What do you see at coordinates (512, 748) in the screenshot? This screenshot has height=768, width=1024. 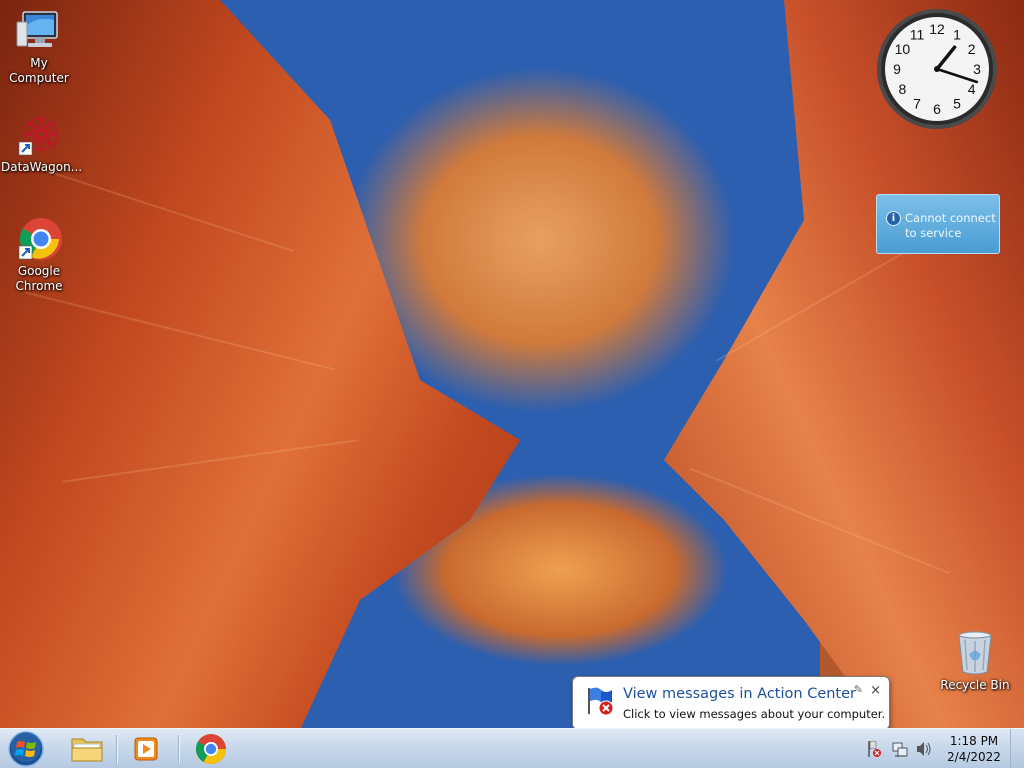 I see `taskbar: 1:18 PM 2/4/2022` at bounding box center [512, 748].